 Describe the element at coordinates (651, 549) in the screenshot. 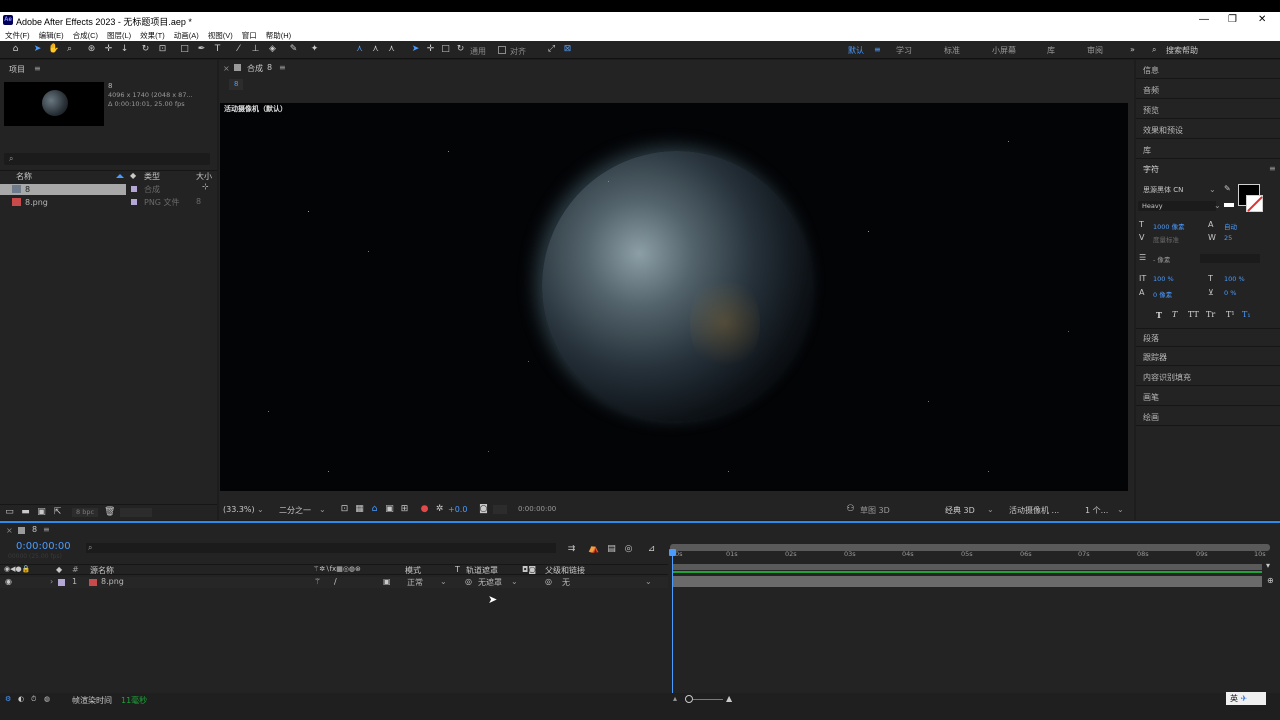

I see `graph-editor-icon: ⊿` at that location.